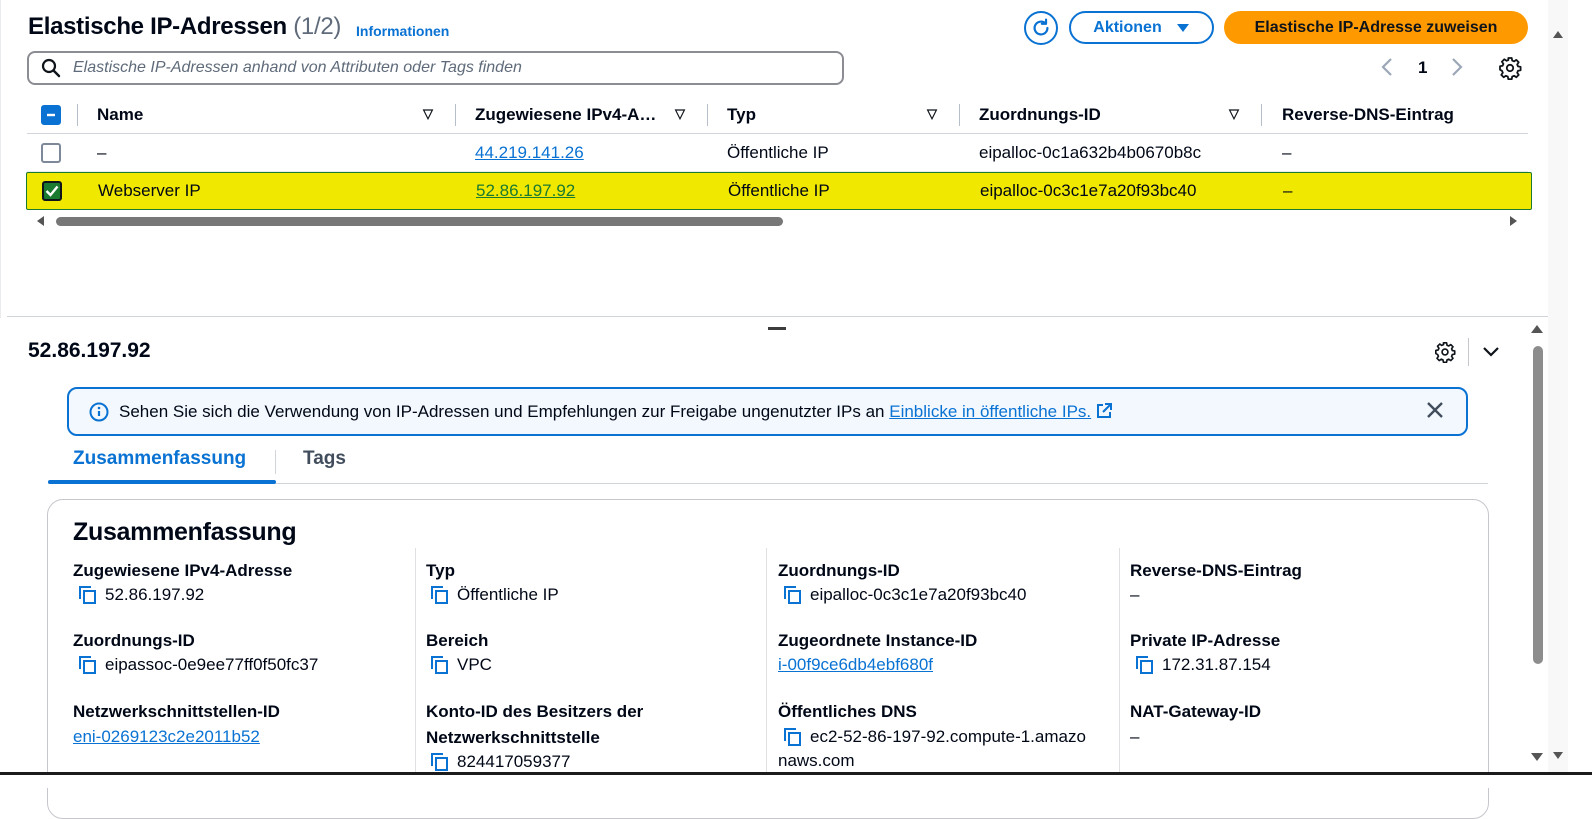 This screenshot has width=1592, height=819. Describe the element at coordinates (1513, 221) in the screenshot. I see `scroll-right-icon` at that location.